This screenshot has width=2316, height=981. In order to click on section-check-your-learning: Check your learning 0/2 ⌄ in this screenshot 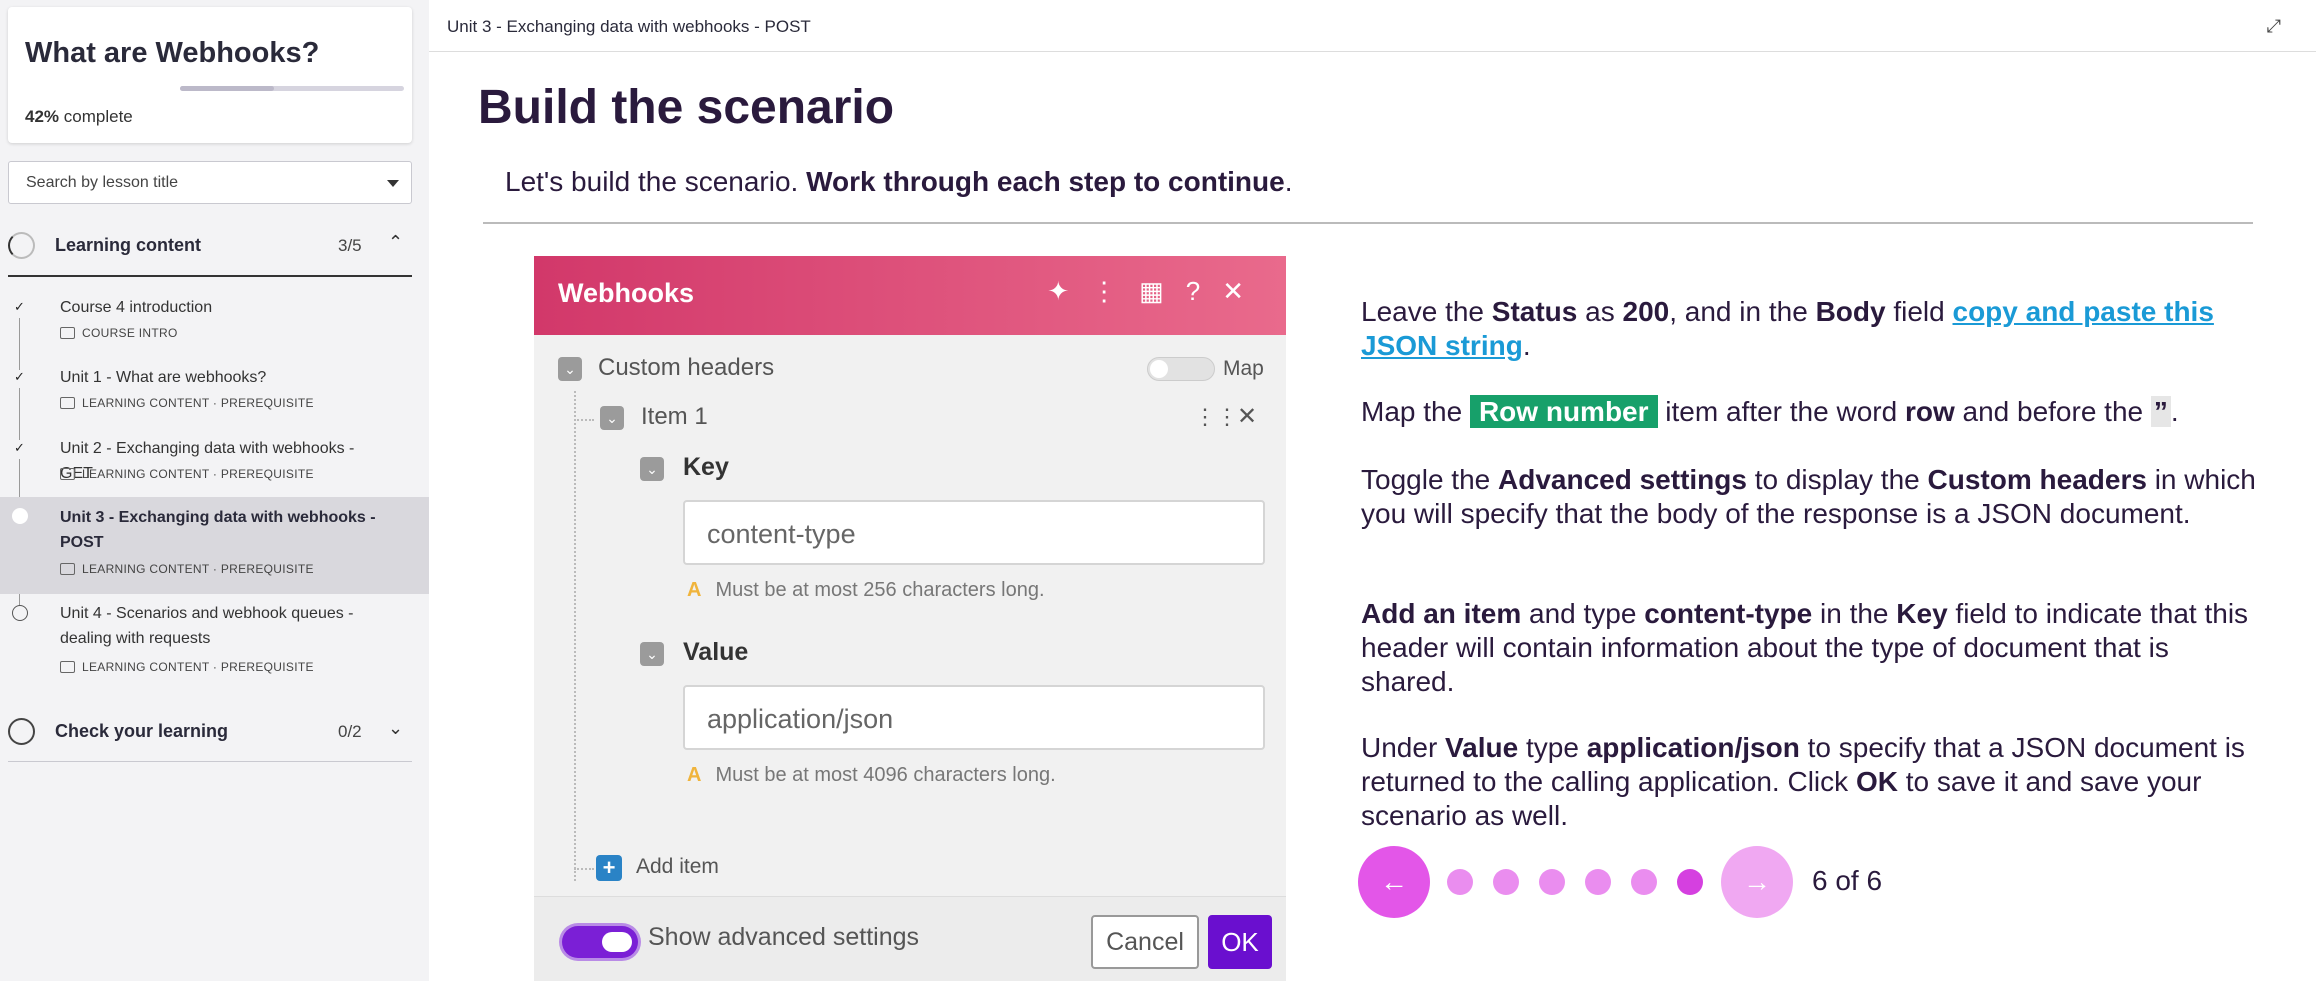, I will do `click(206, 731)`.